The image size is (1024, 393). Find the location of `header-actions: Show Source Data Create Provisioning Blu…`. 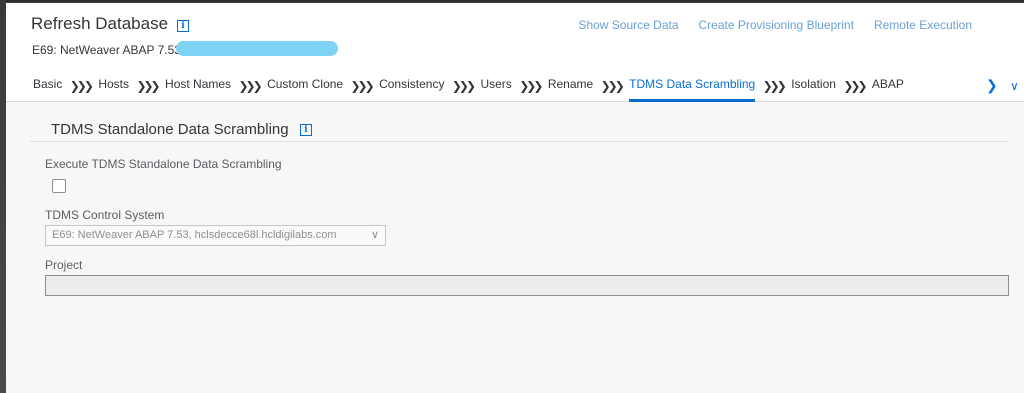

header-actions: Show Source Data Create Provisioning Blu… is located at coordinates (775, 25).